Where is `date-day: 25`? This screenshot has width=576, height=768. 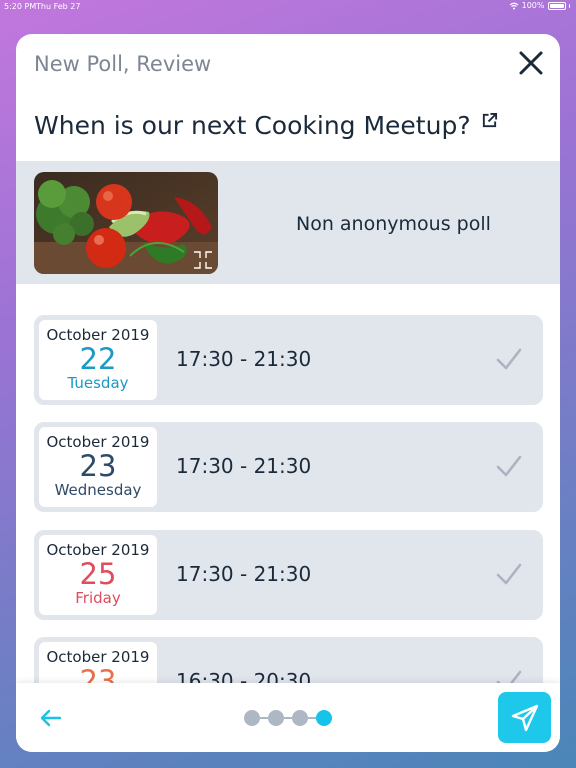
date-day: 25 is located at coordinates (98, 574).